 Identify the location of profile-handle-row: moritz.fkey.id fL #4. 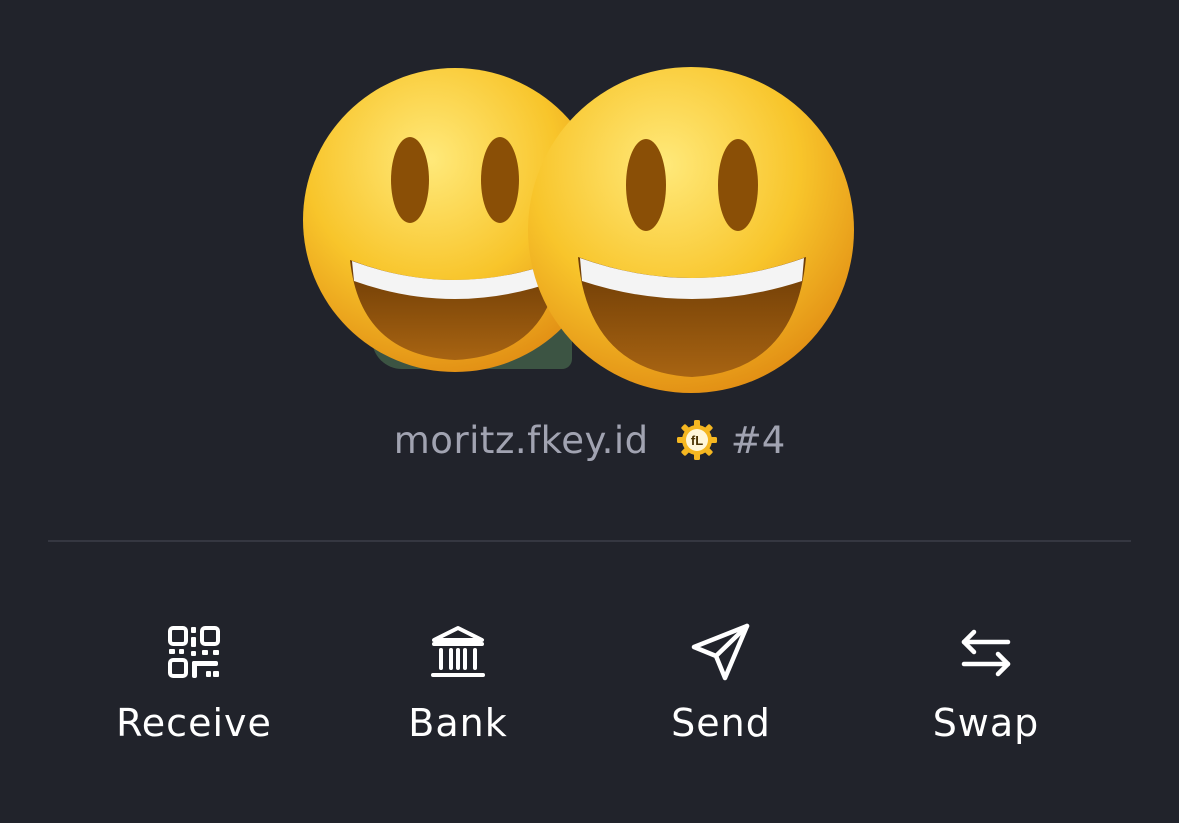
(589, 440).